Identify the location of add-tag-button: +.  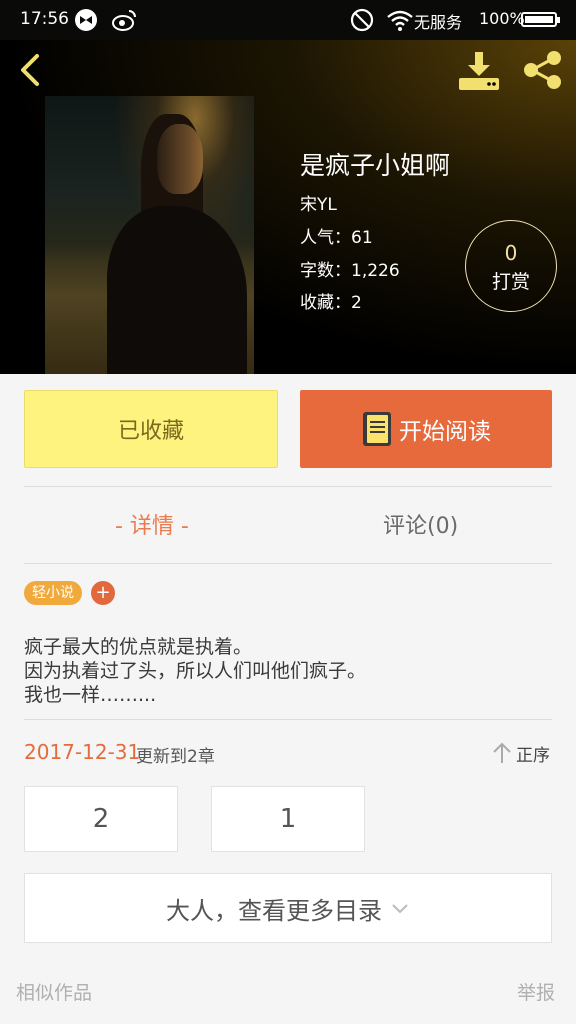
(103, 593).